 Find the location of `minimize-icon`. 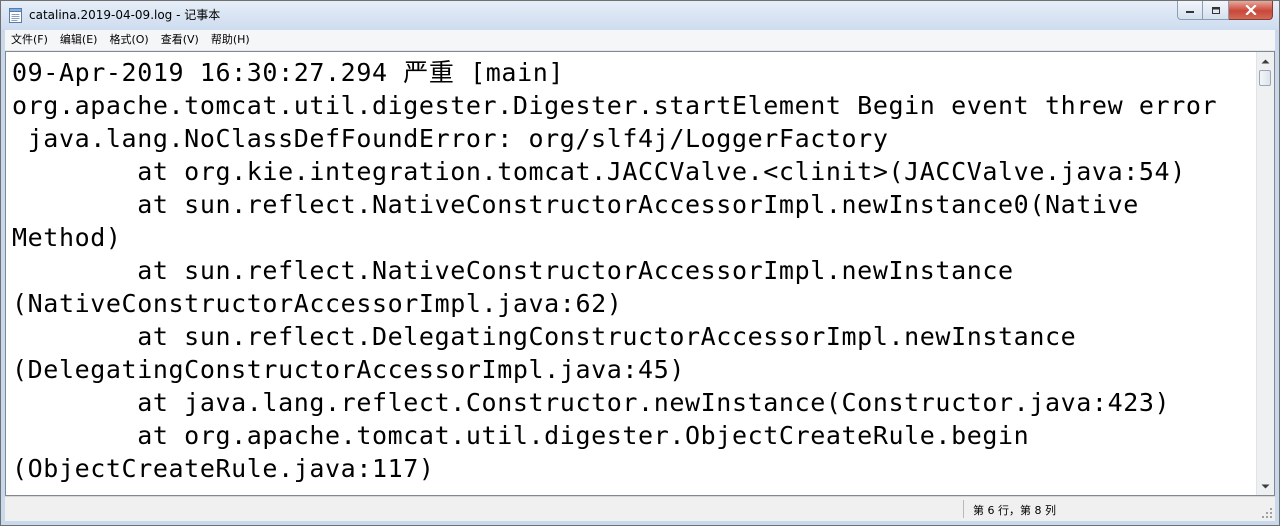

minimize-icon is located at coordinates (1190, 12).